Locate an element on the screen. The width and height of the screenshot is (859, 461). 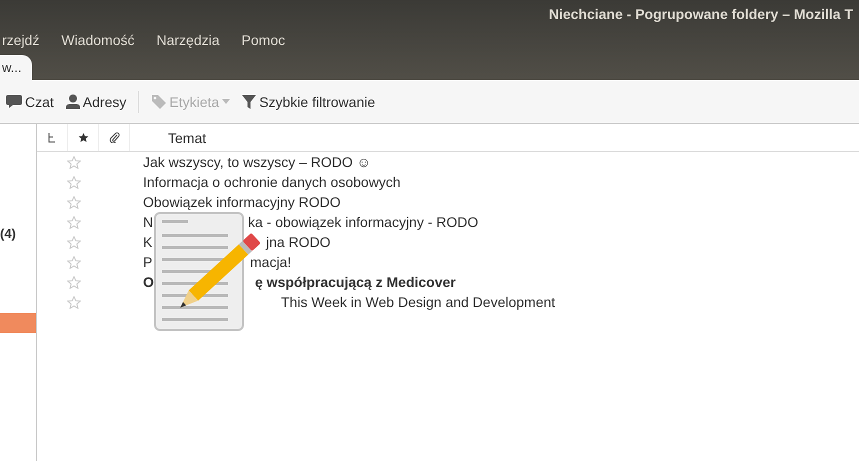
column-header: Temat is located at coordinates (187, 138).